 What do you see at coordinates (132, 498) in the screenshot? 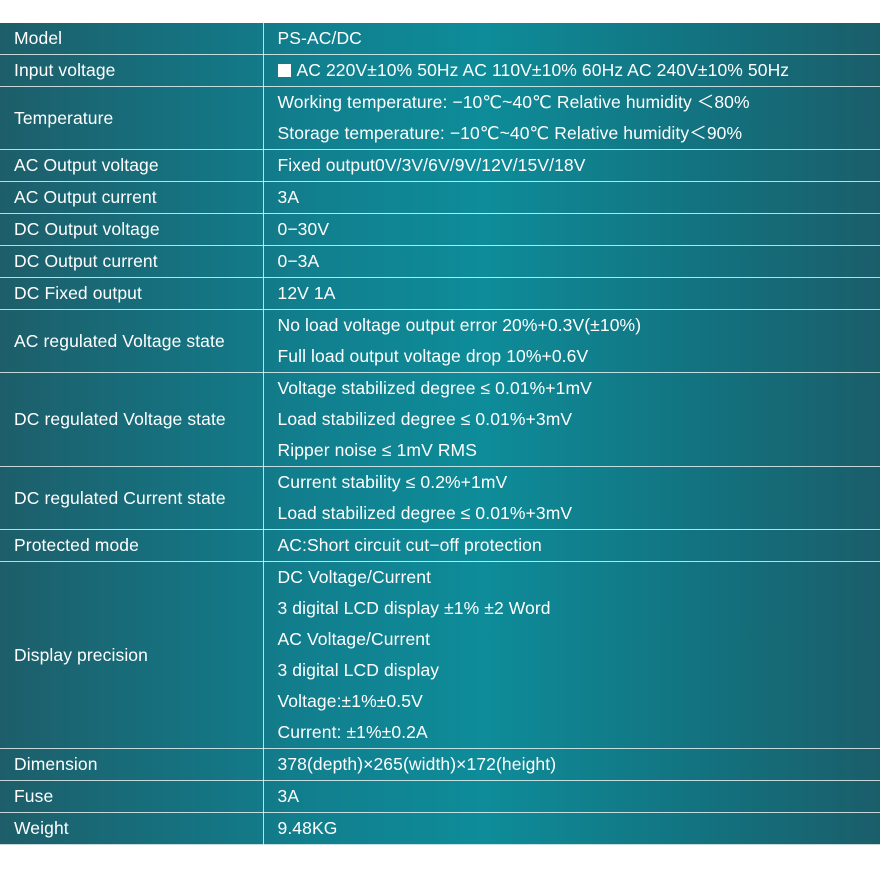
I see `spec-label: DC regulated Current state` at bounding box center [132, 498].